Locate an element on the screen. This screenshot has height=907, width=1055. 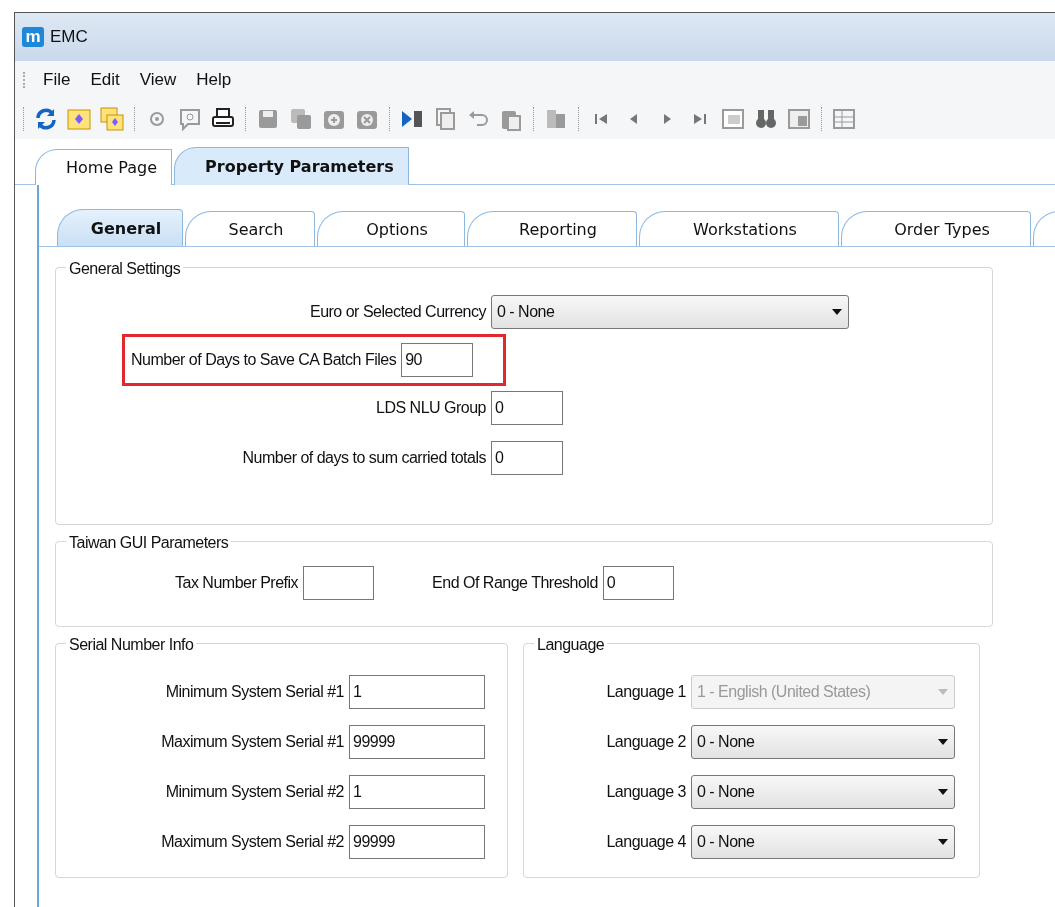
calendar-icon is located at coordinates (733, 119).